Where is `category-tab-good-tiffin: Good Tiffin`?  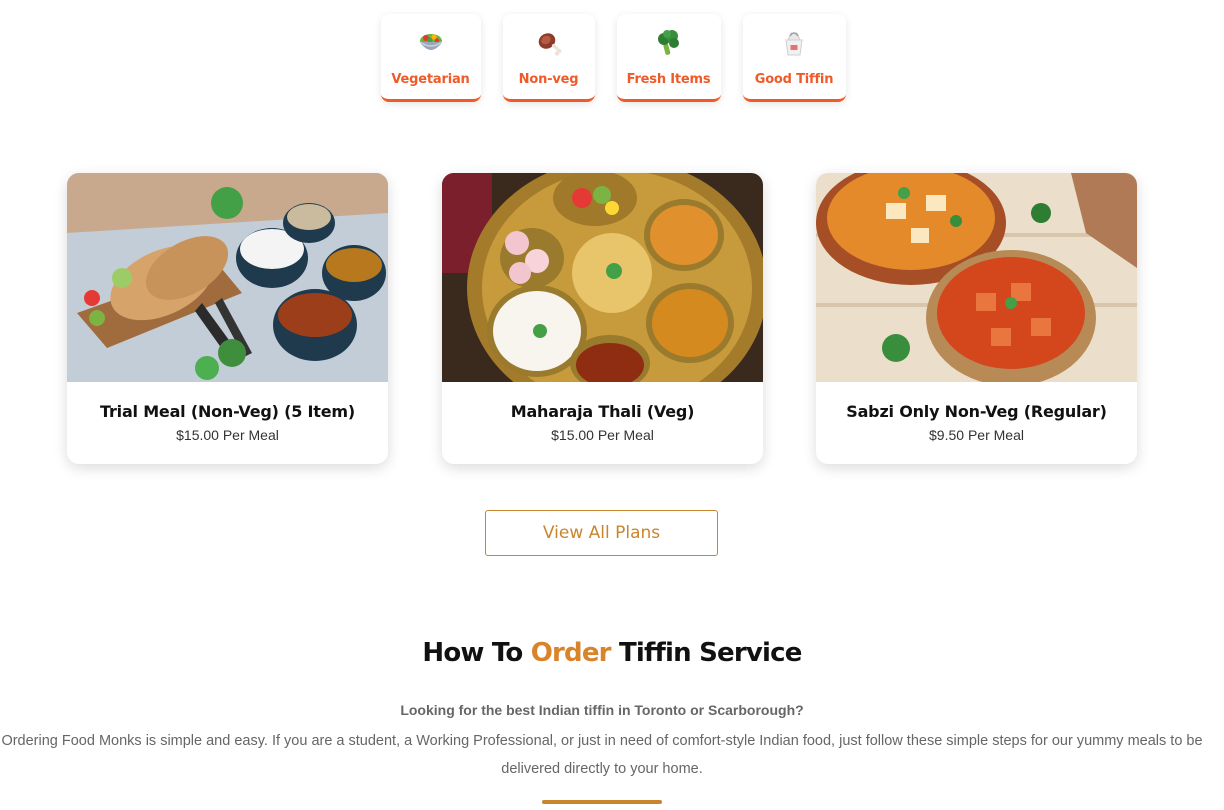
category-tab-good-tiffin: Good Tiffin is located at coordinates (794, 58).